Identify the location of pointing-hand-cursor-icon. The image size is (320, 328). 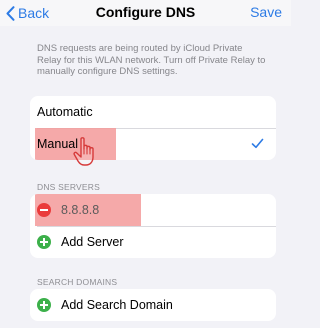
(83, 151).